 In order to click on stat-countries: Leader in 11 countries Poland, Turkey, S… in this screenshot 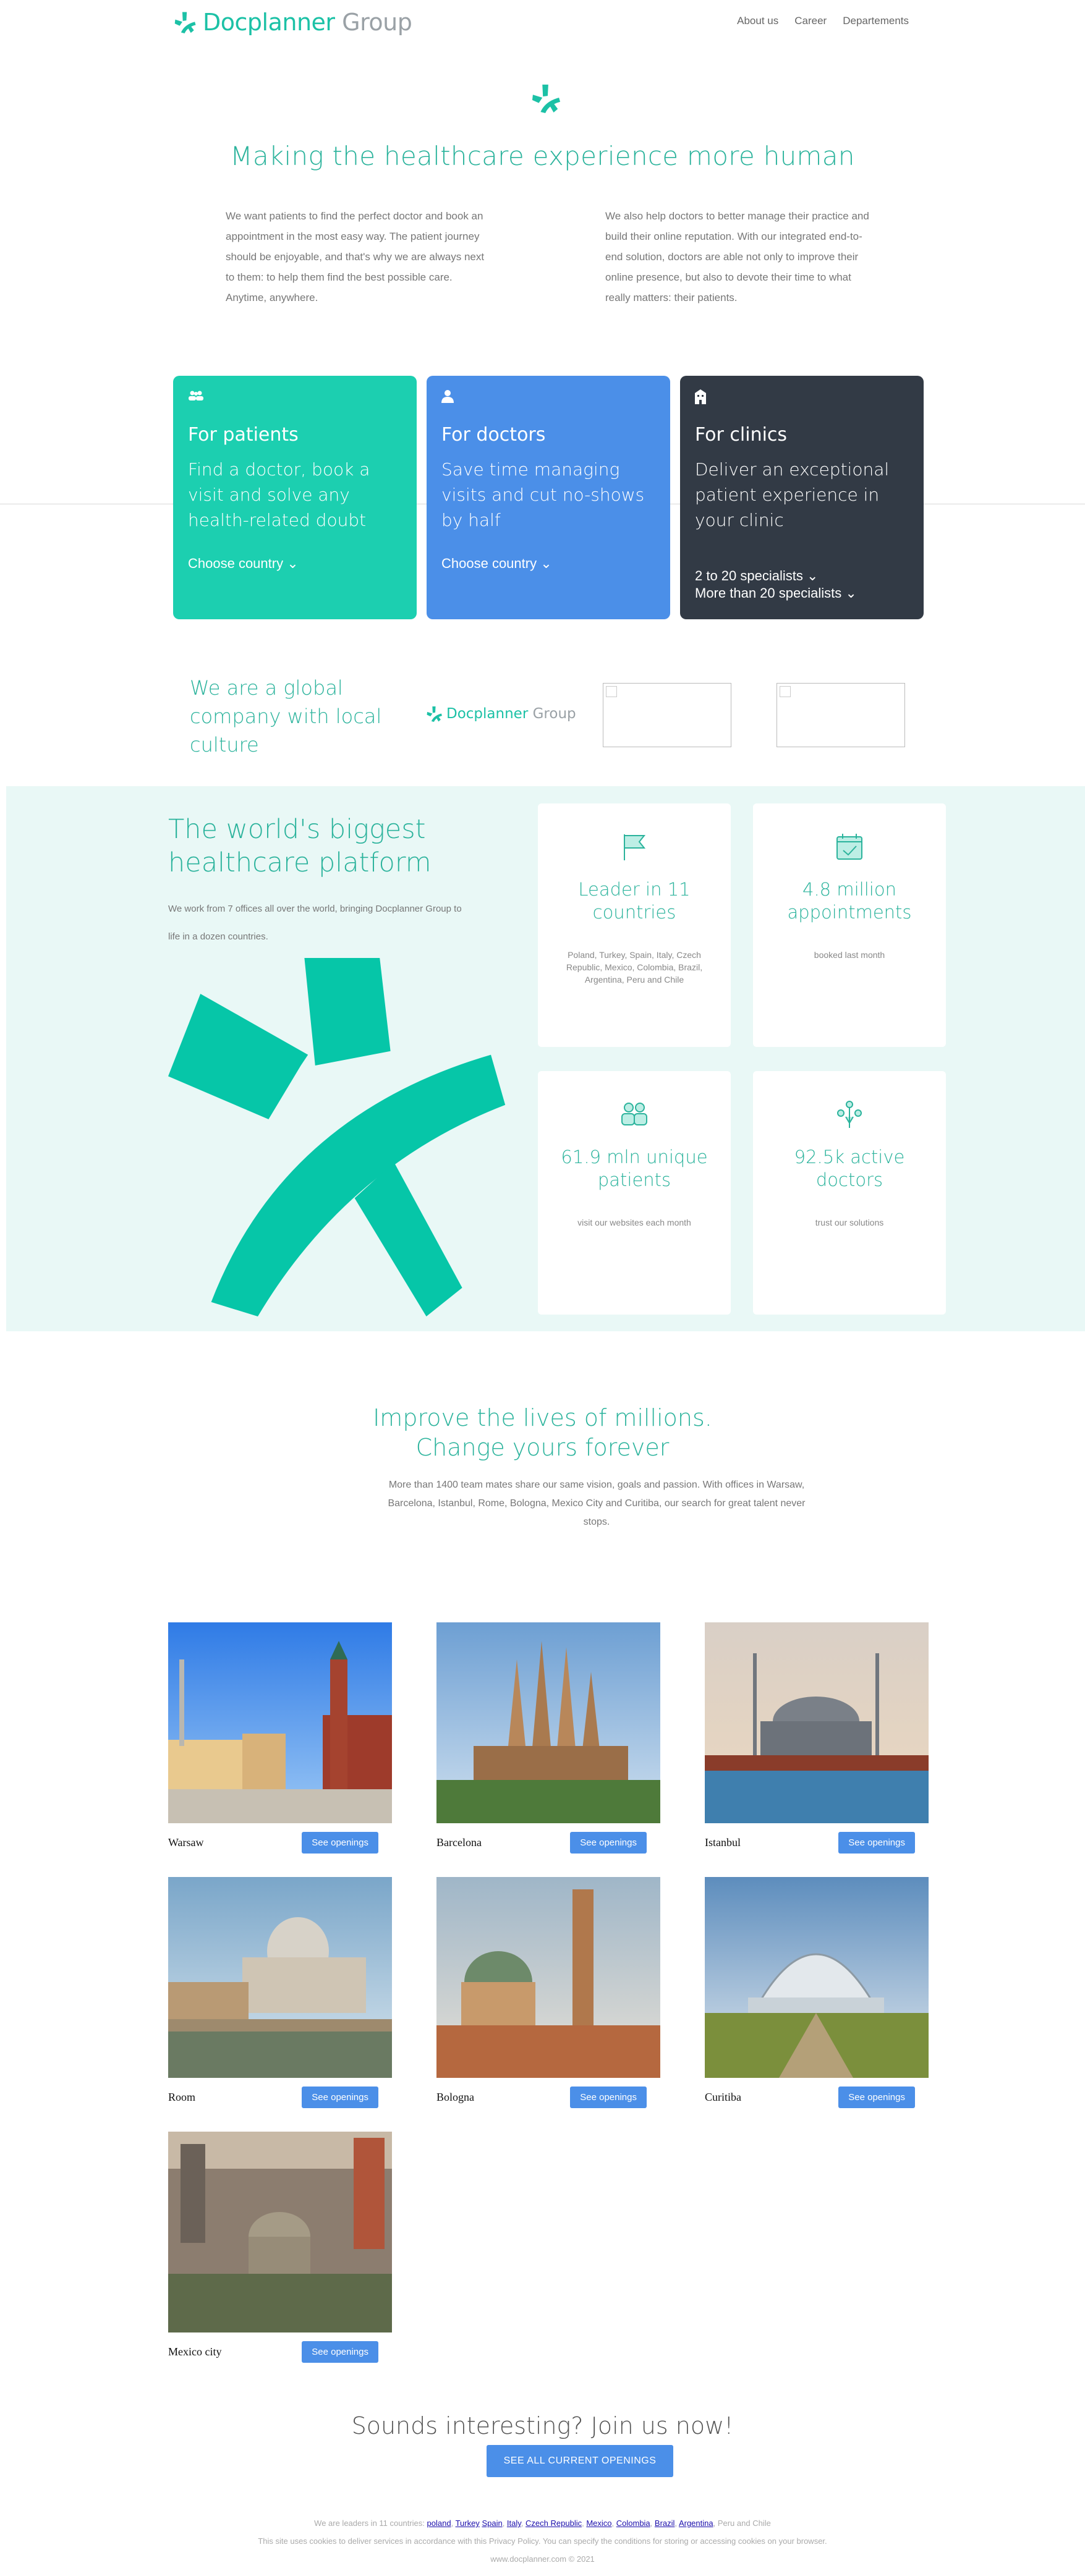, I will do `click(634, 925)`.